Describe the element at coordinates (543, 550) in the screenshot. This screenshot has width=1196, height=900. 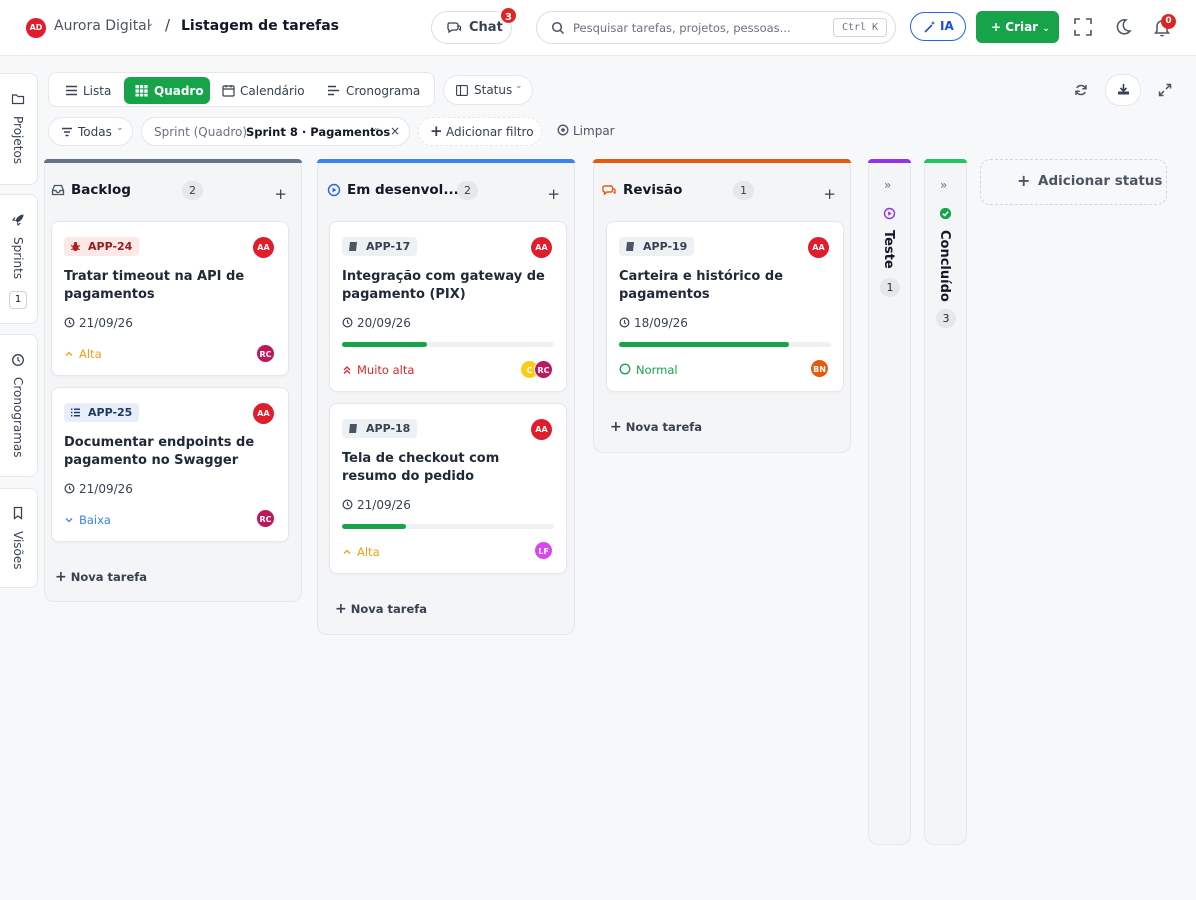
I see `assignee-avatar: LF` at that location.